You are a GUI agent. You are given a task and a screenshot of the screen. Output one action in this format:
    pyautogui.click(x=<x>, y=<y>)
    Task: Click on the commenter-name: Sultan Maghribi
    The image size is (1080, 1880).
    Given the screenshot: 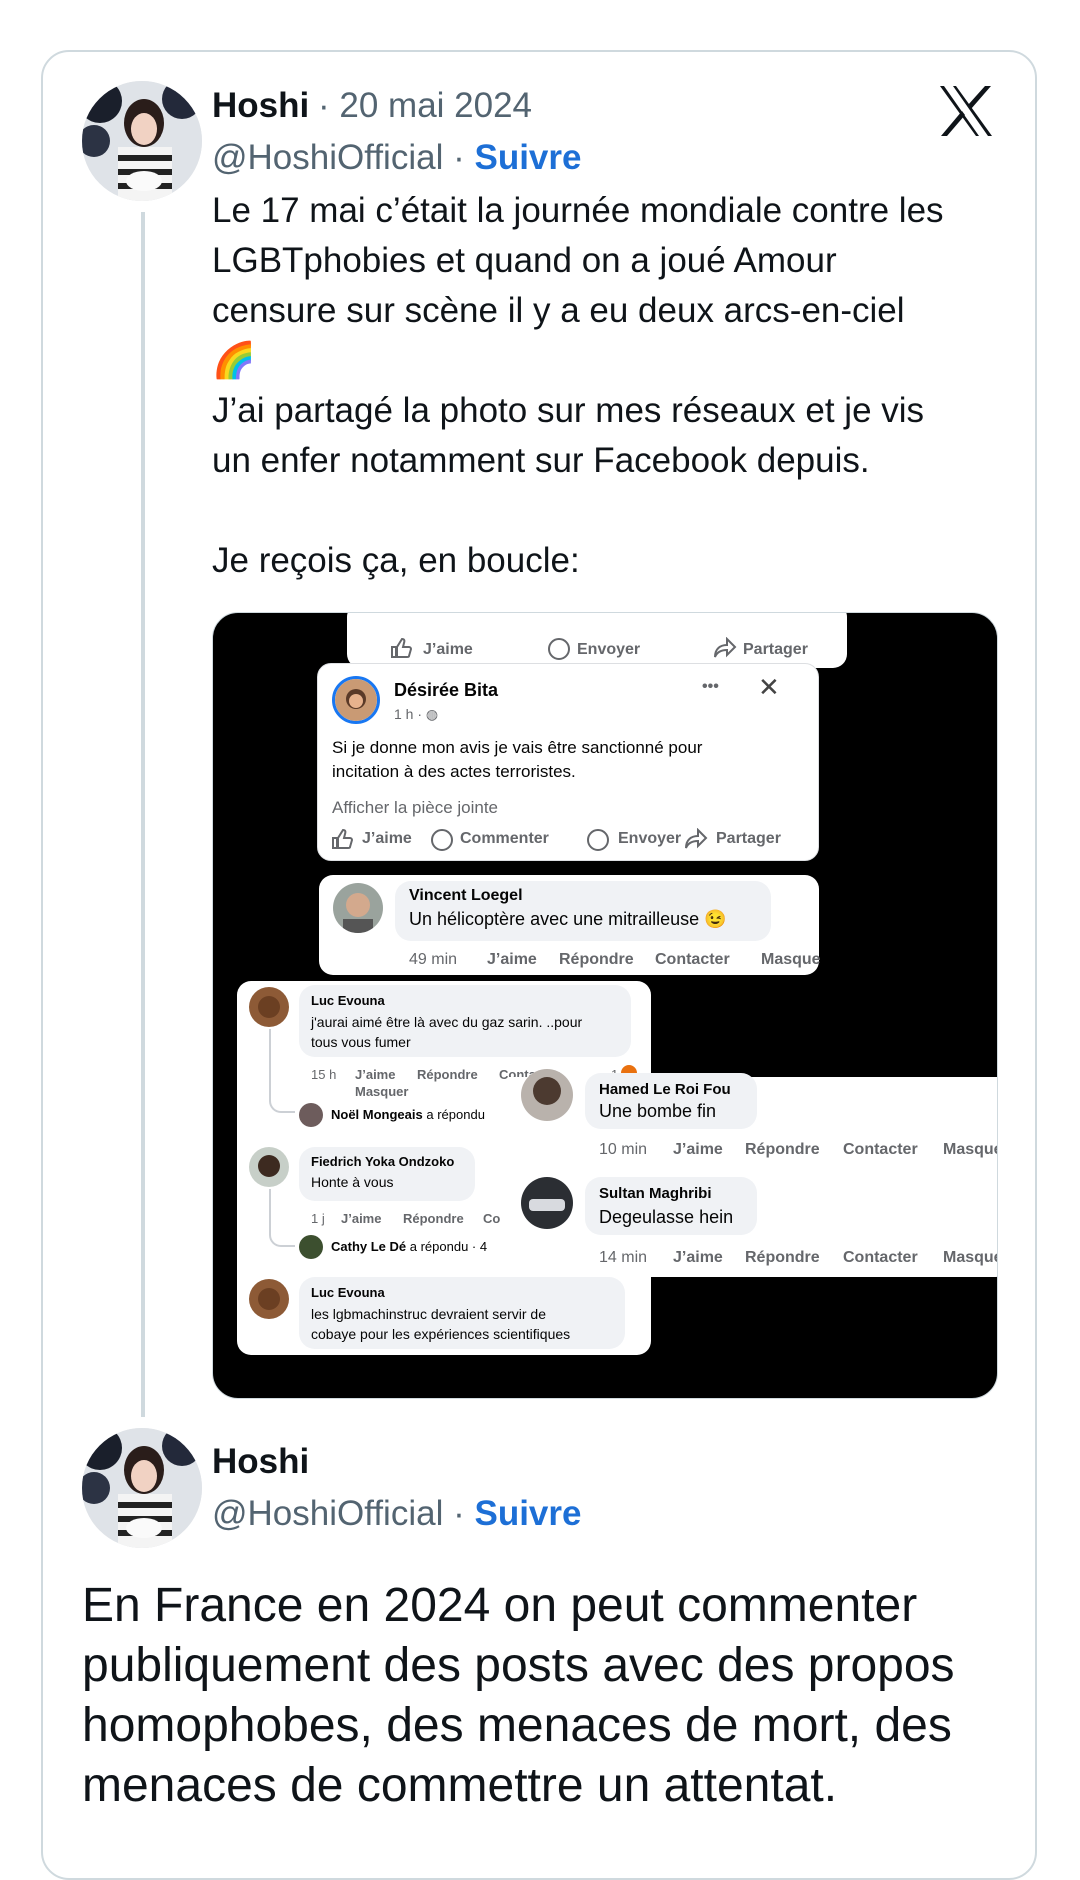 What is the action you would take?
    pyautogui.click(x=655, y=1193)
    